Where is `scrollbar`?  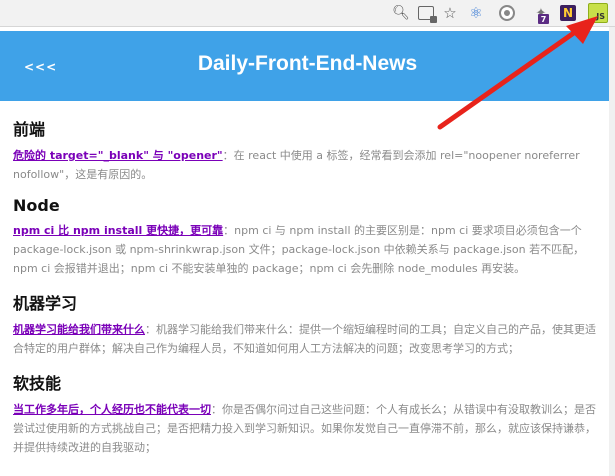 scrollbar is located at coordinates (612, 251).